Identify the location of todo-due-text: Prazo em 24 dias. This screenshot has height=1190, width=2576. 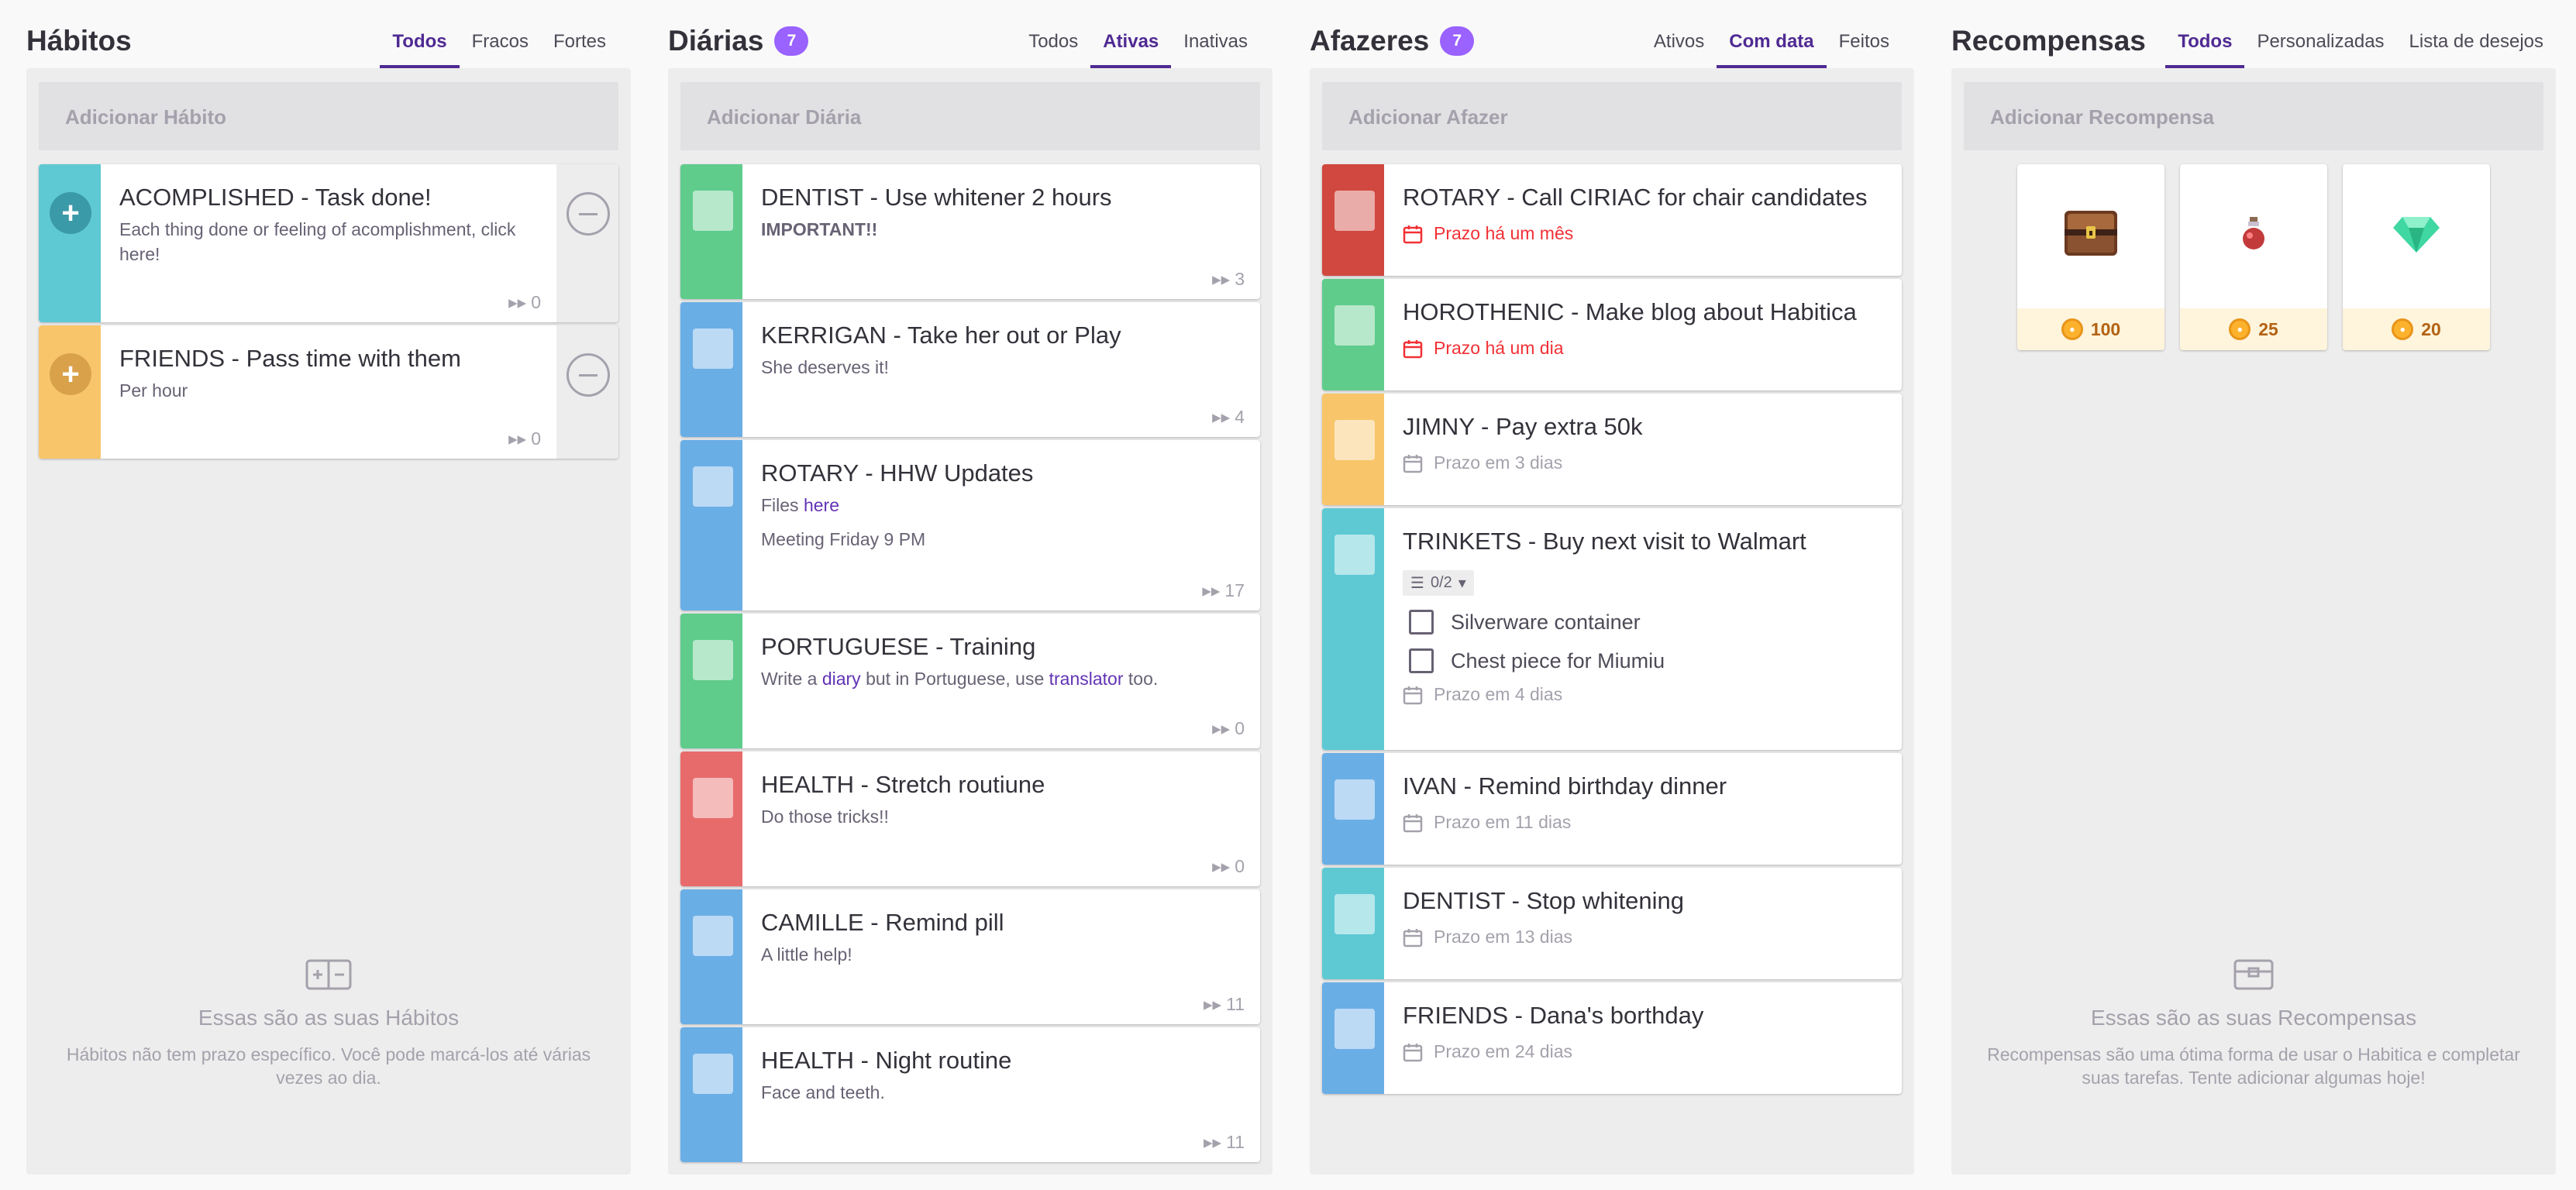
(1503, 1051).